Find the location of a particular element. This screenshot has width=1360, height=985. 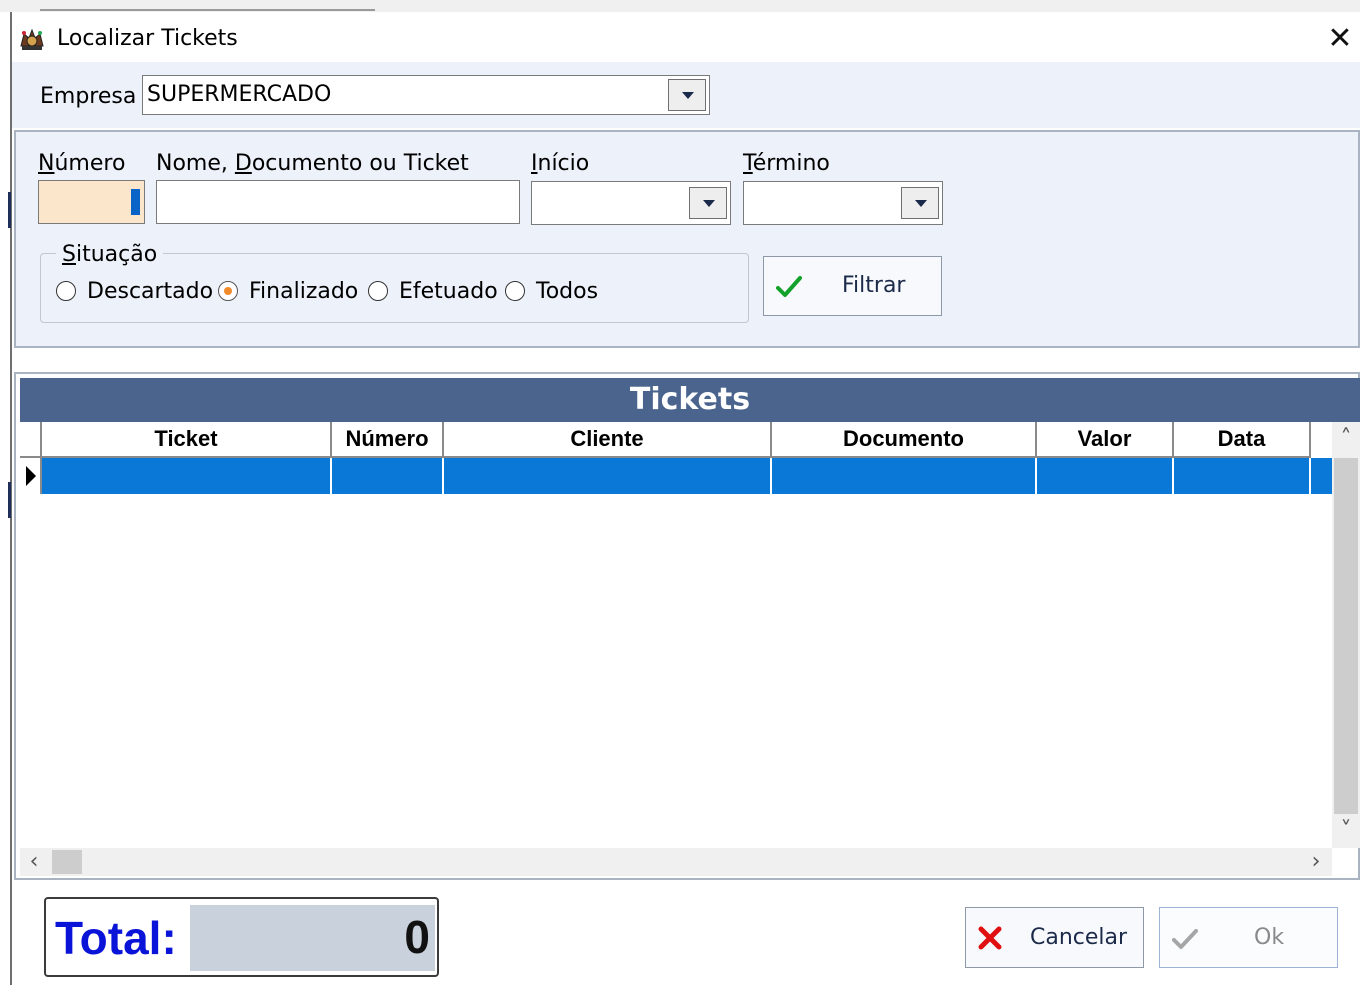

close-icon: ✕ is located at coordinates (1340, 40).